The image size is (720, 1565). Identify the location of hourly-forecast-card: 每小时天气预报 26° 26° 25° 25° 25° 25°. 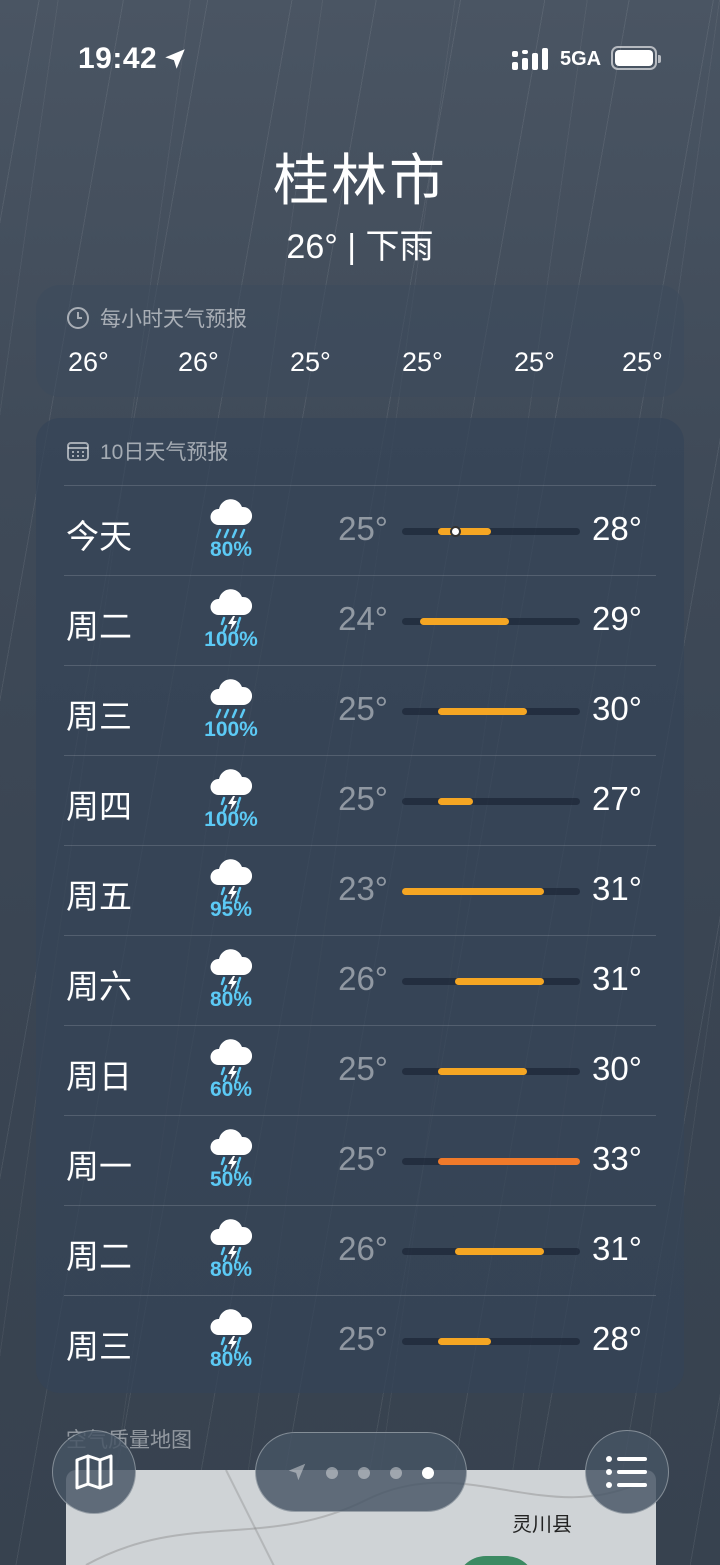
(360, 341).